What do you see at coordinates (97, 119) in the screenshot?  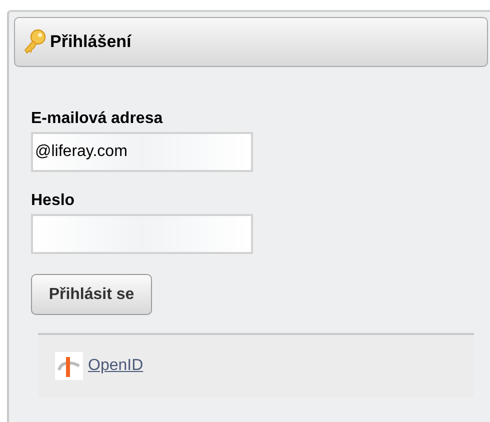 I see `field-label: E-mailová adresa` at bounding box center [97, 119].